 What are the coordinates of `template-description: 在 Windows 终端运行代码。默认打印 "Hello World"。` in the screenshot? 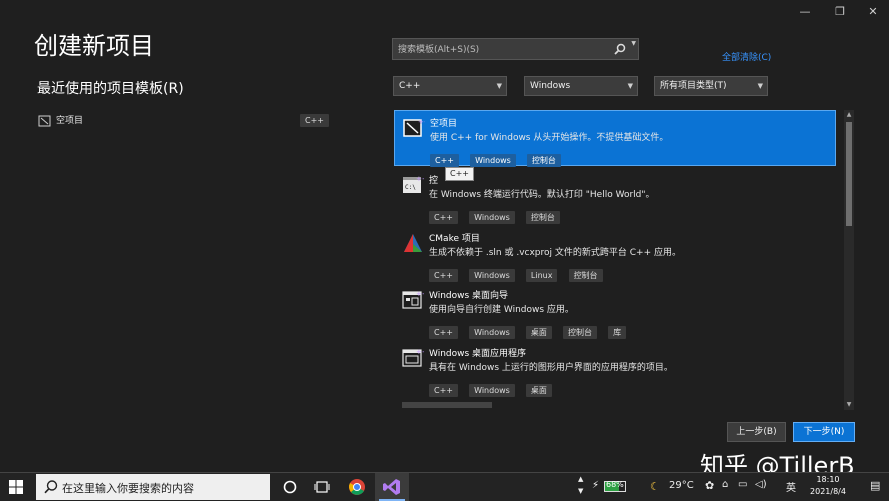 It's located at (542, 195).